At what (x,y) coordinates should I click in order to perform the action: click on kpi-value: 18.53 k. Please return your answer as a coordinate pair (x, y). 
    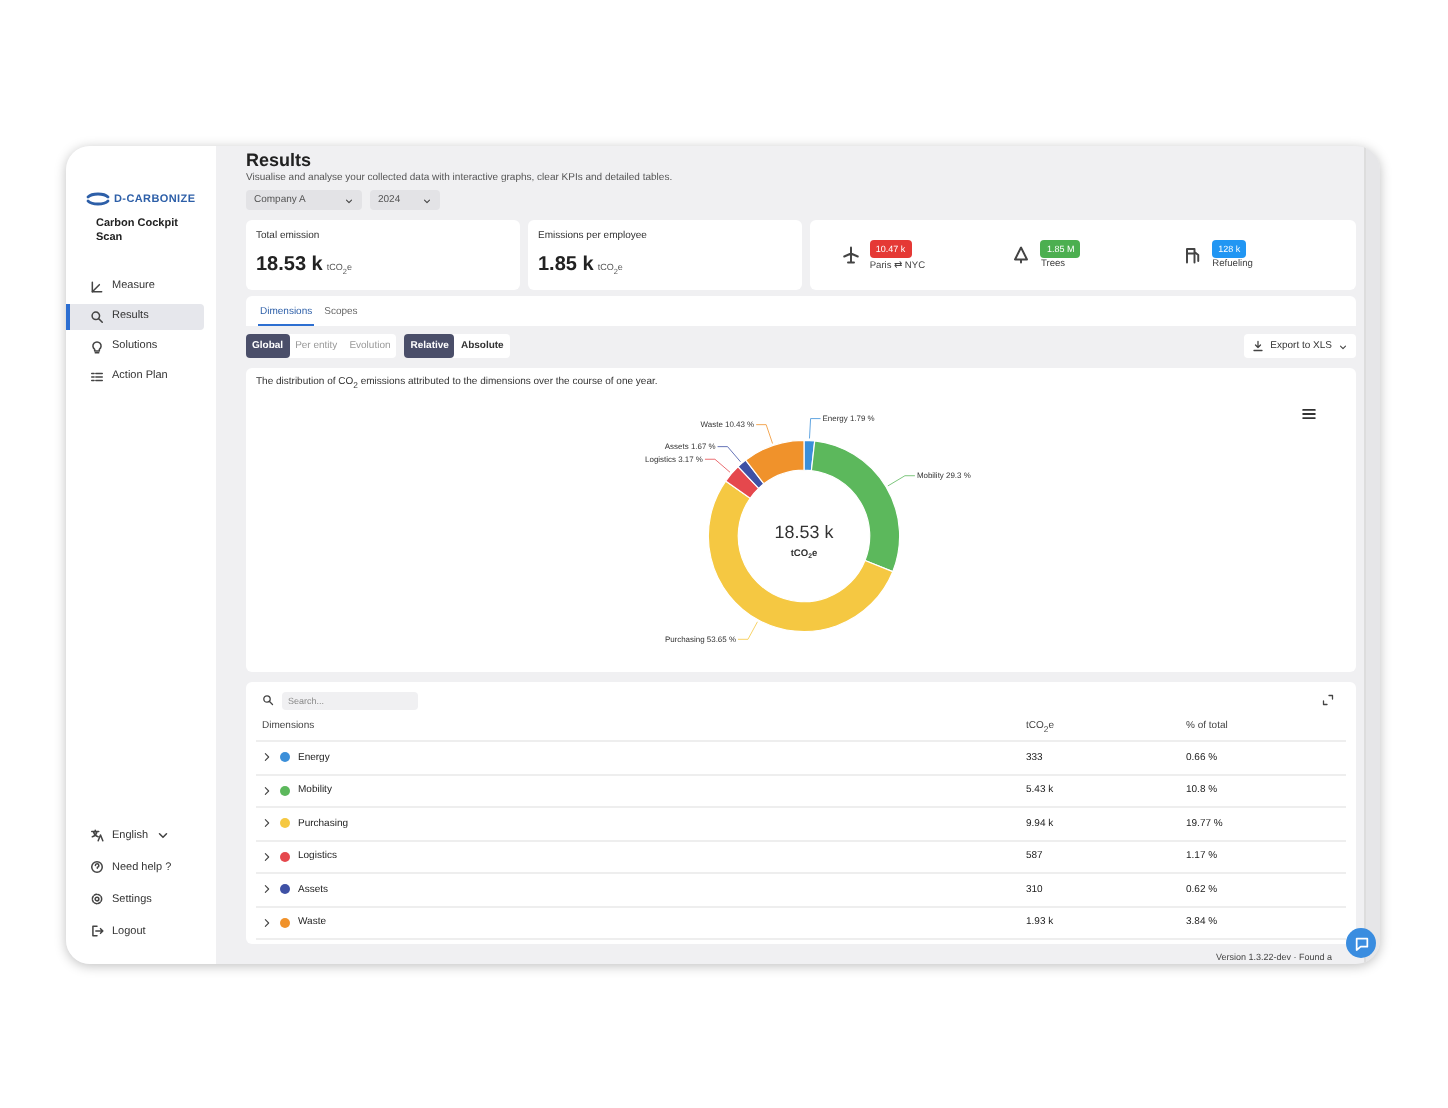
    Looking at the image, I should click on (289, 265).